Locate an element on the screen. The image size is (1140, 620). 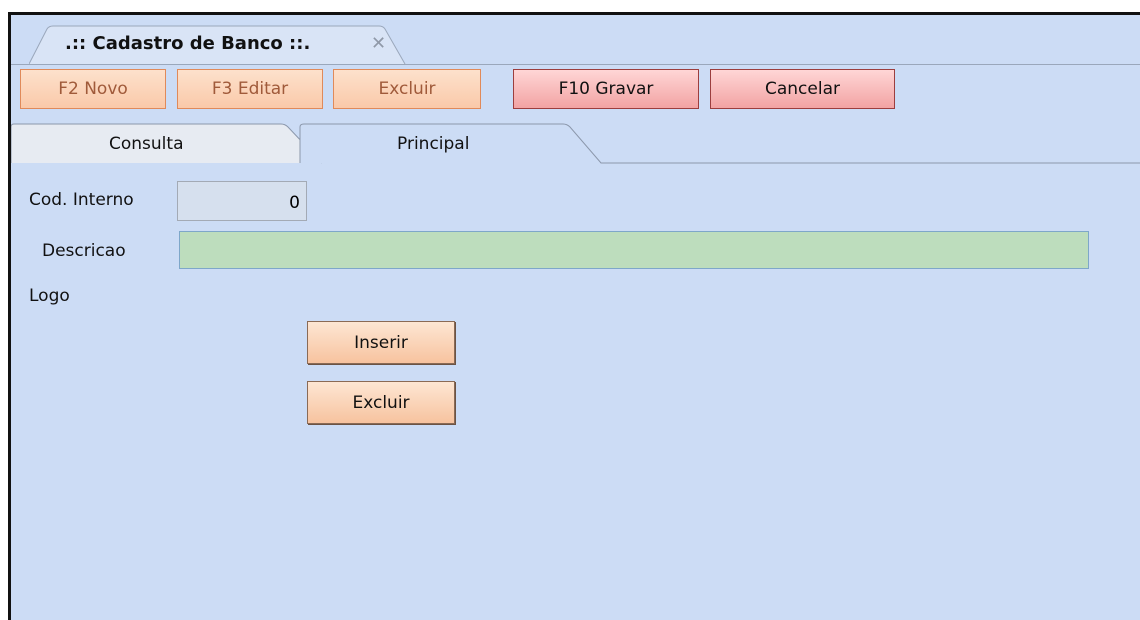
cancelar-button: Cancelar is located at coordinates (802, 89).